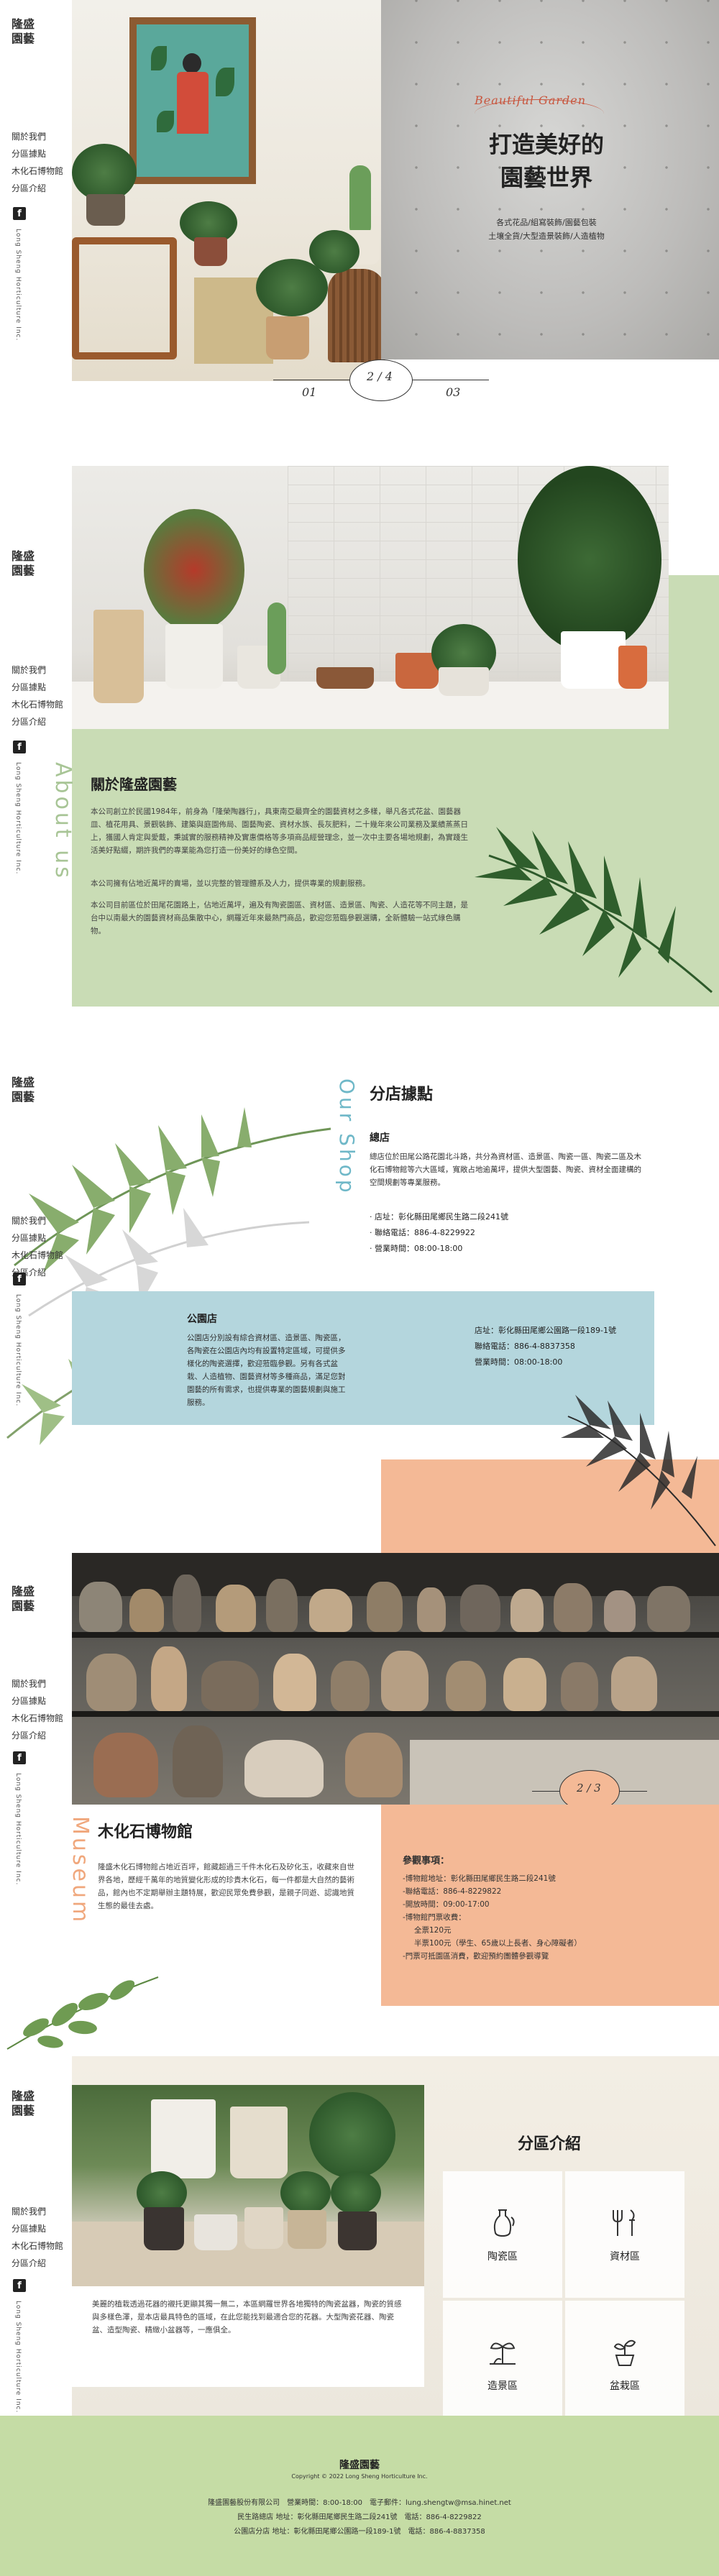 Image resolution: width=719 pixels, height=2576 pixels. Describe the element at coordinates (202, 1319) in the screenshot. I see `branch-store-name: 公園店` at that location.